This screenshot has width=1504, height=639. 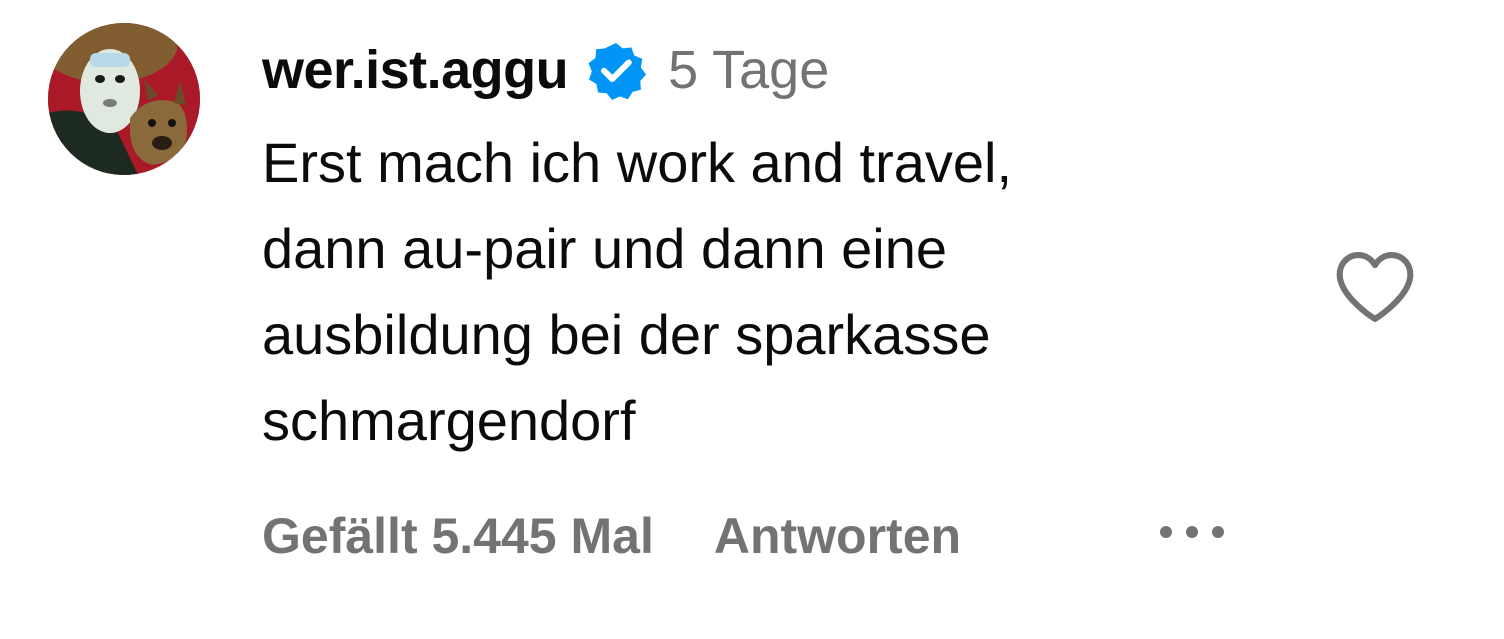 I want to click on heart-outline-icon, so click(x=1375, y=287).